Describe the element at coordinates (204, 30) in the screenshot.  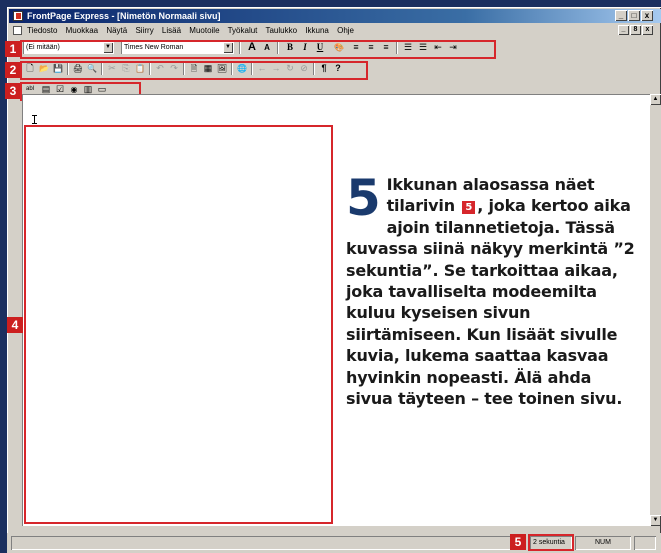
I see `menu-muotoile: Muotoile` at that location.